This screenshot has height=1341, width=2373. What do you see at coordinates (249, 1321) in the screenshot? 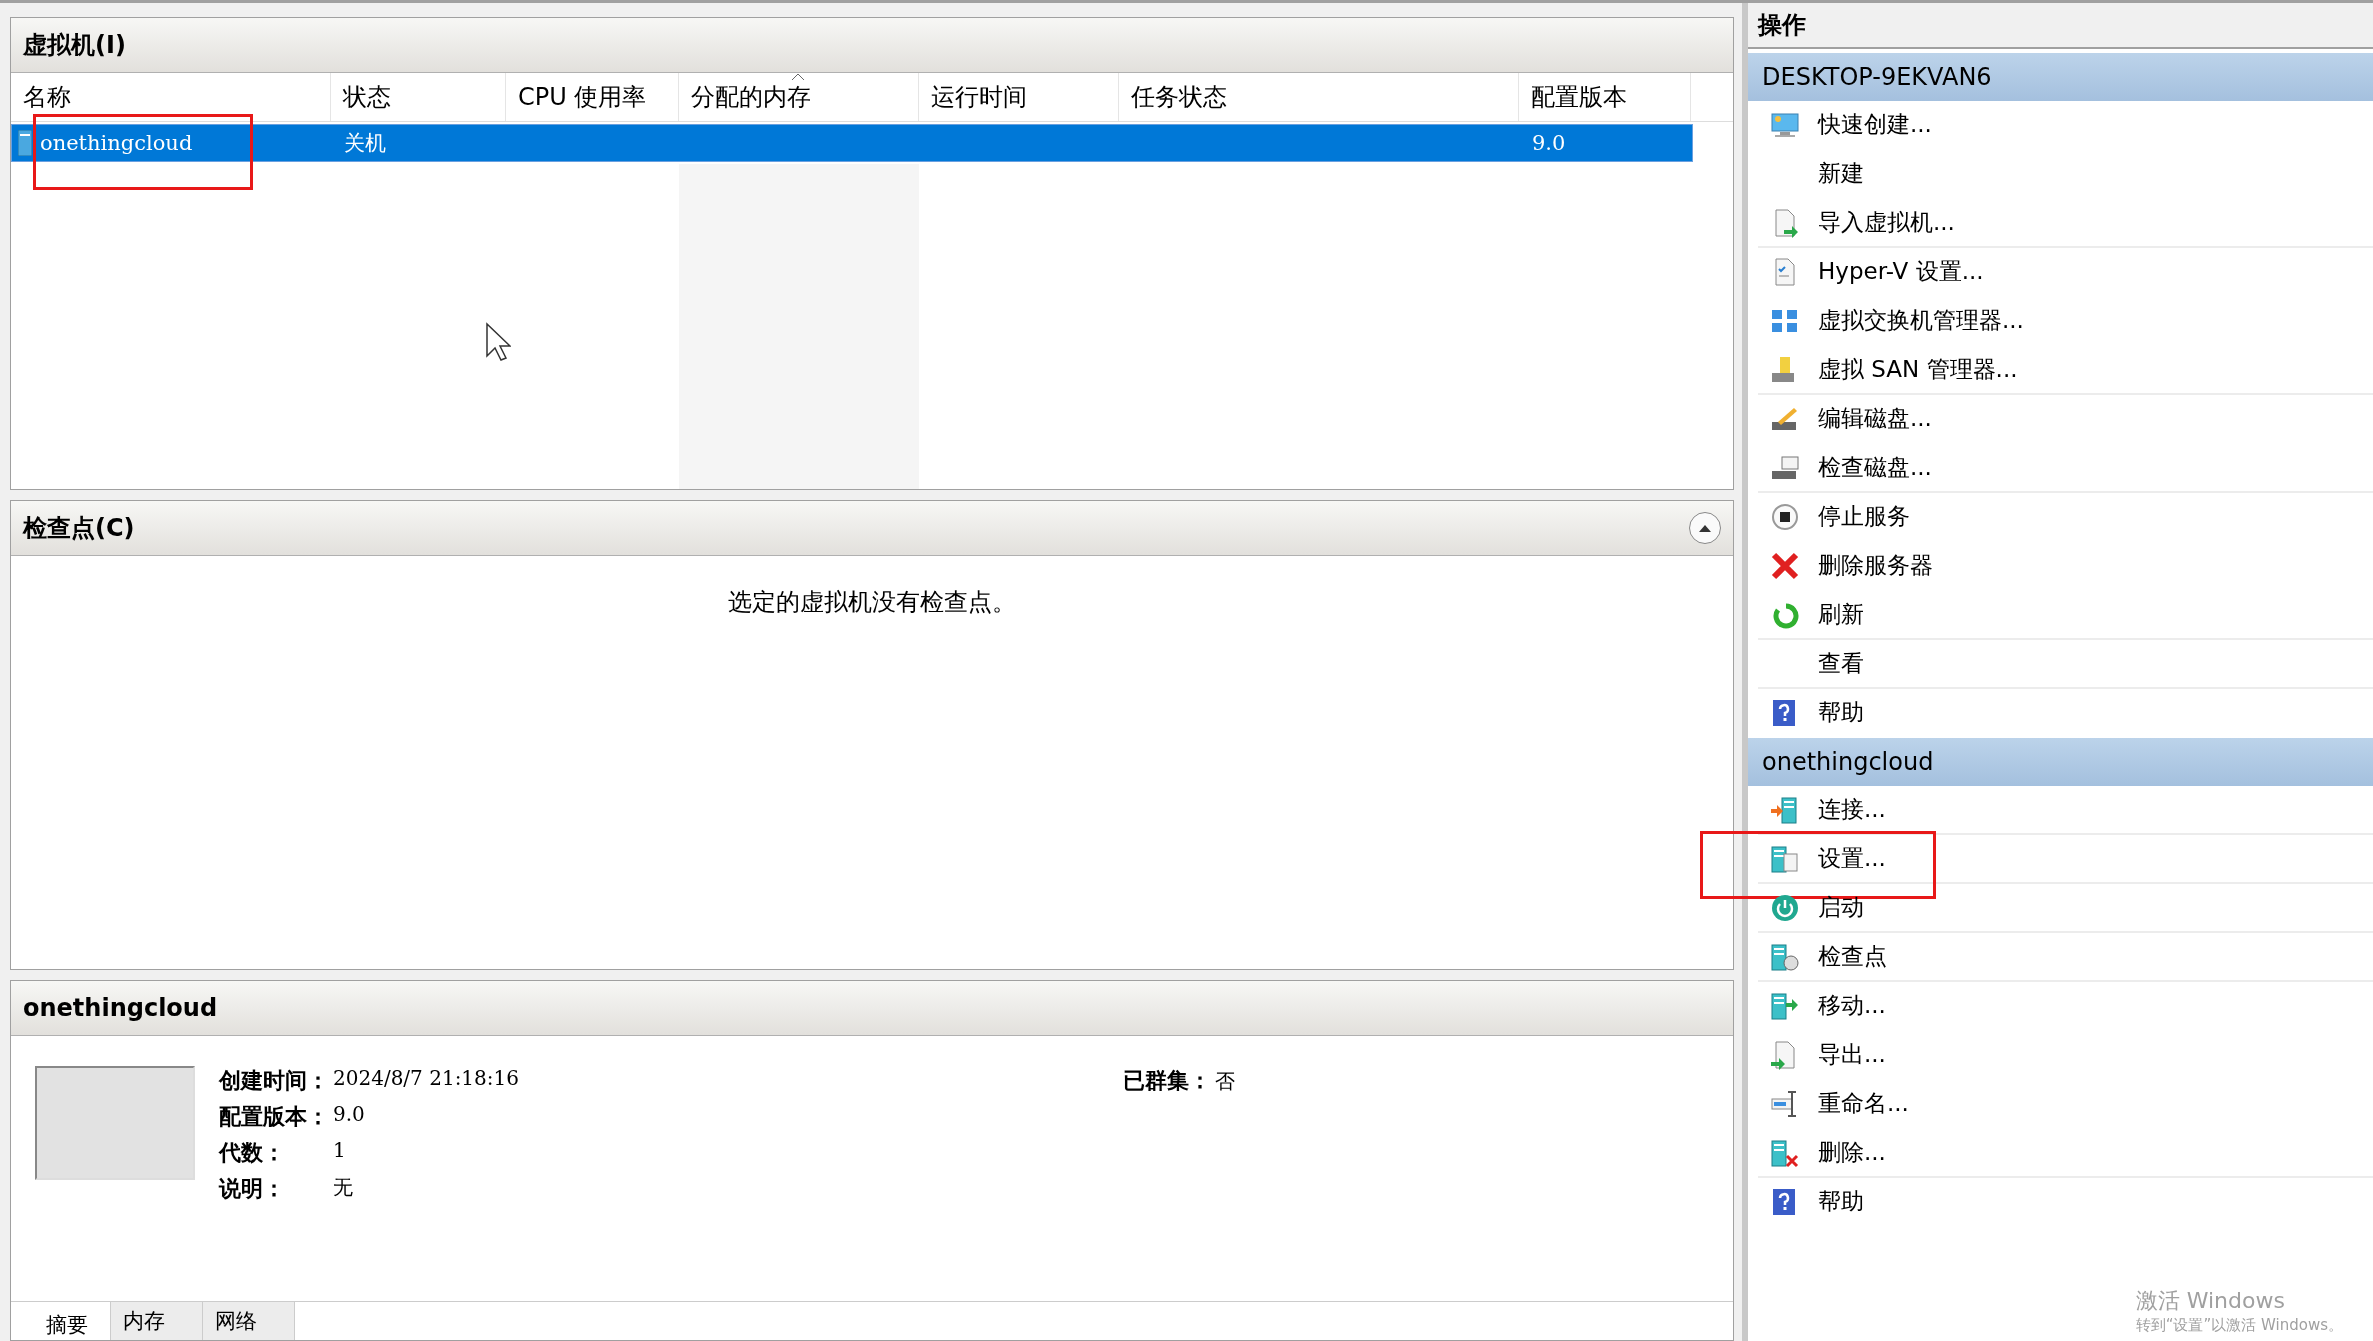
I see `tab: 网络` at bounding box center [249, 1321].